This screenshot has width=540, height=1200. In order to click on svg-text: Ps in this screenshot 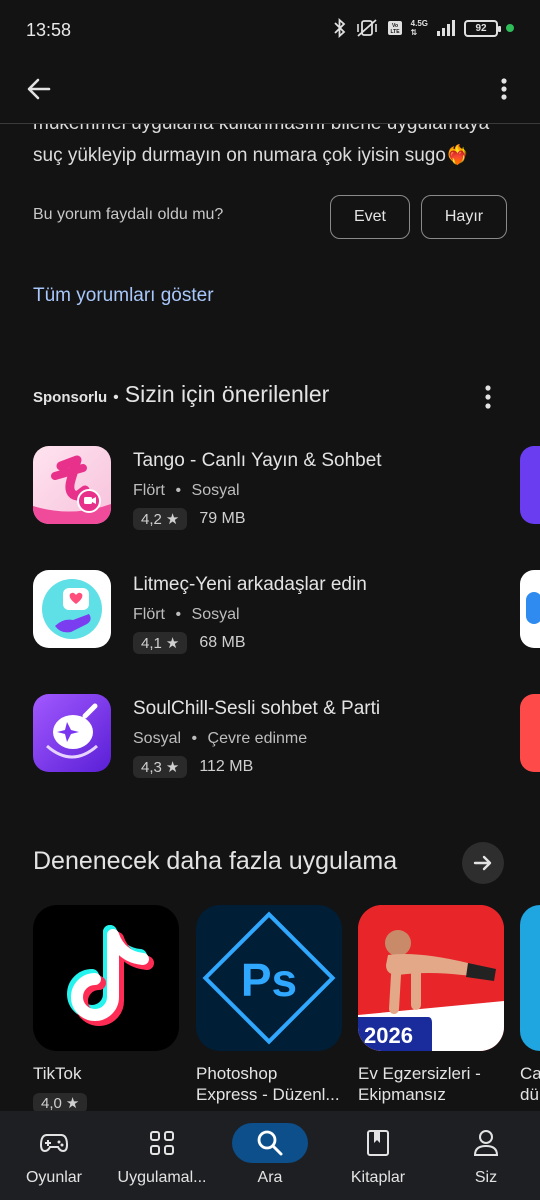, I will do `click(269, 980)`.